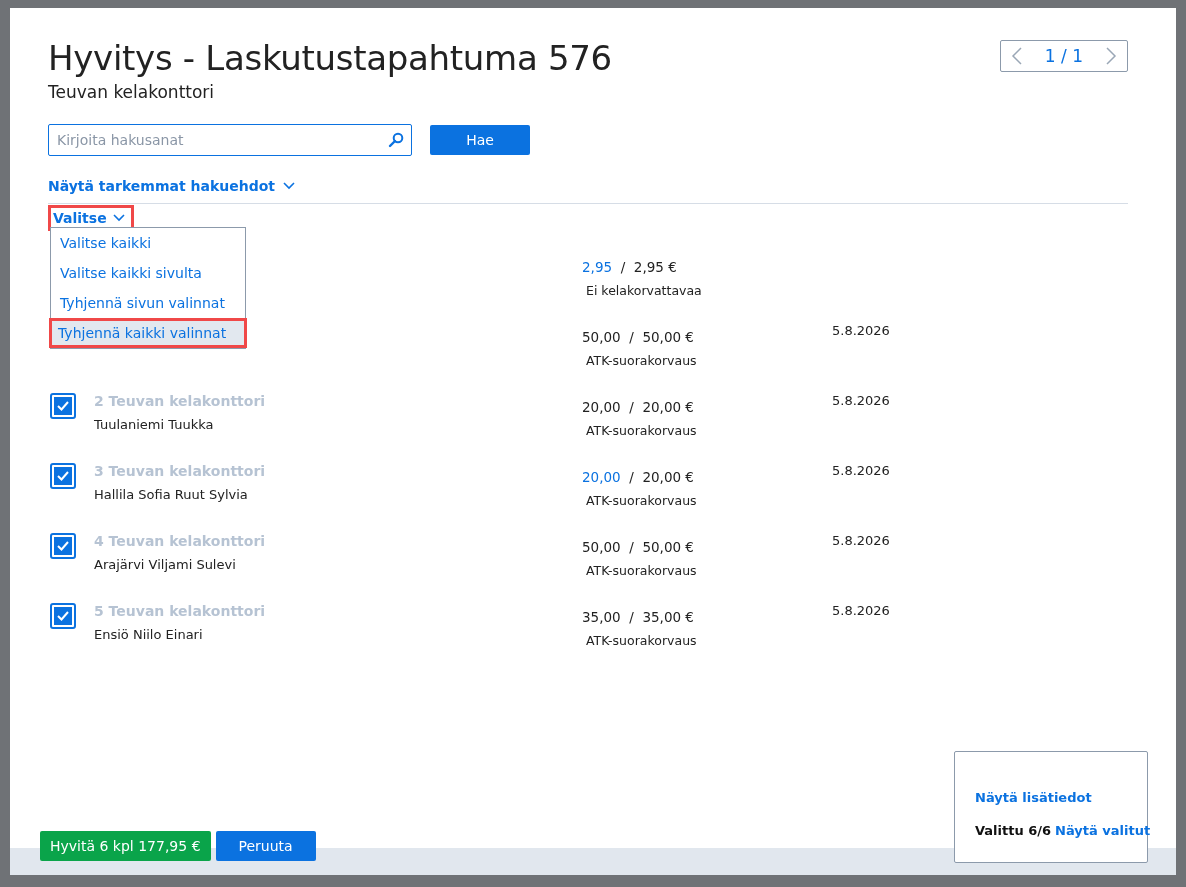 The height and width of the screenshot is (887, 1186). What do you see at coordinates (180, 471) in the screenshot?
I see `row-title: 3 Teuvan kelakonttori` at bounding box center [180, 471].